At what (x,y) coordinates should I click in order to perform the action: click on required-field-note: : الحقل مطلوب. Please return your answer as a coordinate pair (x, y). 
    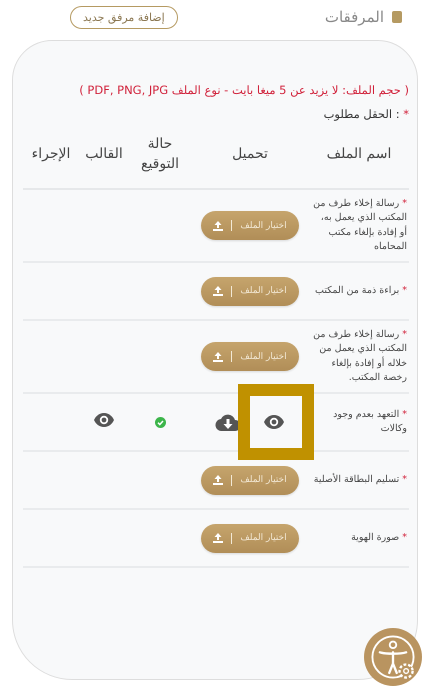
    Looking at the image, I should click on (362, 114).